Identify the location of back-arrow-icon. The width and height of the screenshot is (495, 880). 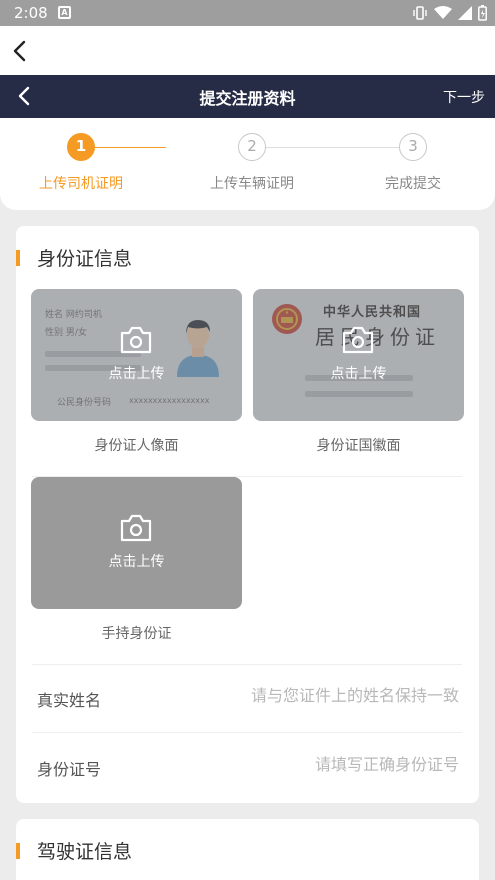
(20, 51).